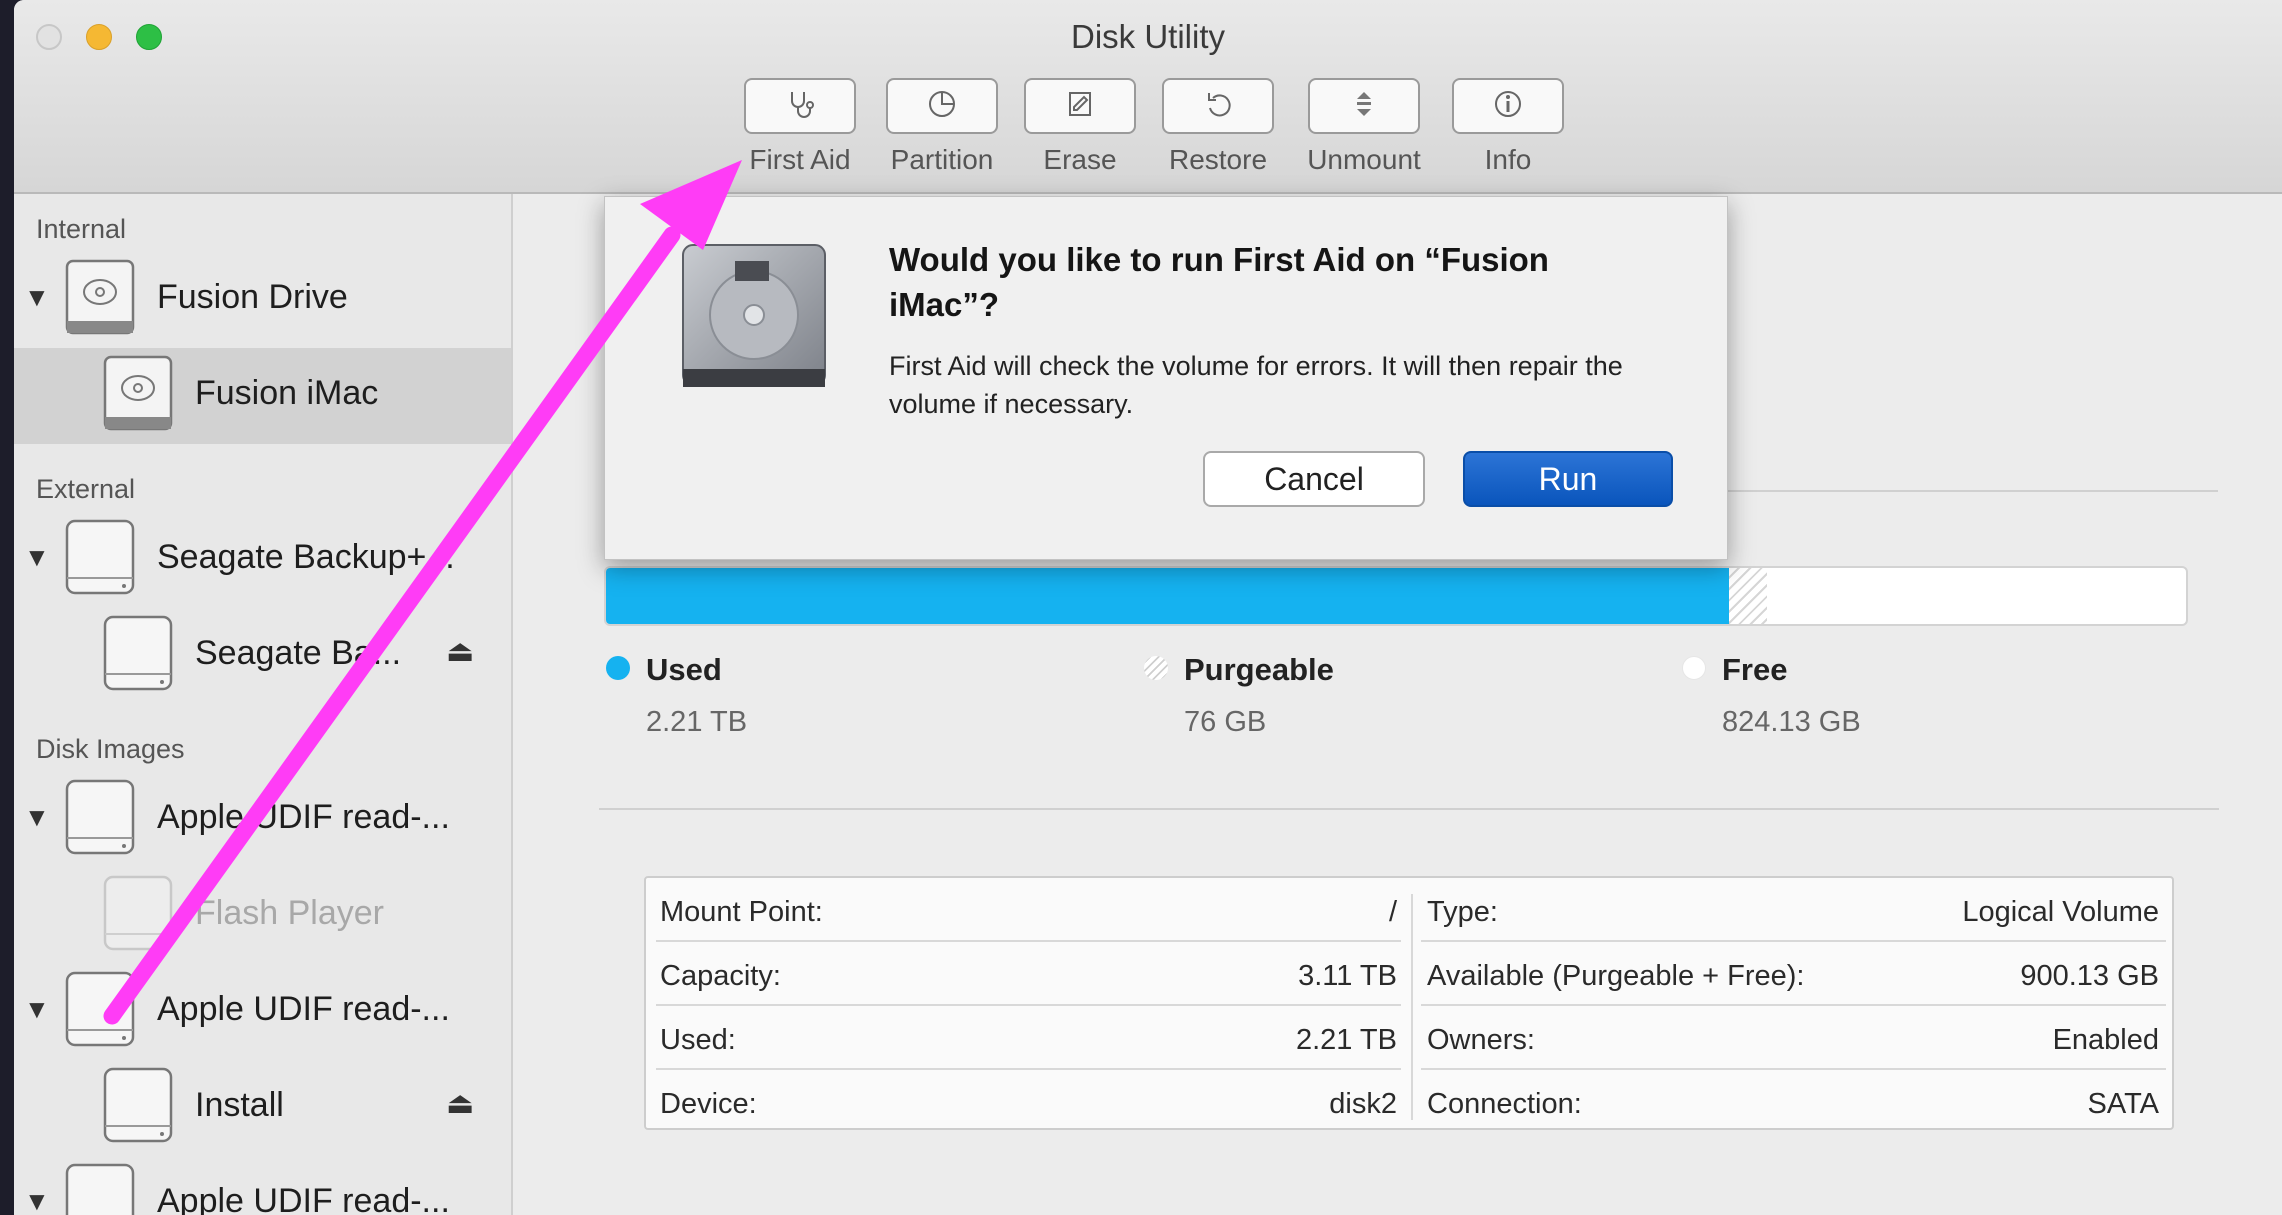 This screenshot has width=2282, height=1215. I want to click on external-volume-icon, so click(138, 653).